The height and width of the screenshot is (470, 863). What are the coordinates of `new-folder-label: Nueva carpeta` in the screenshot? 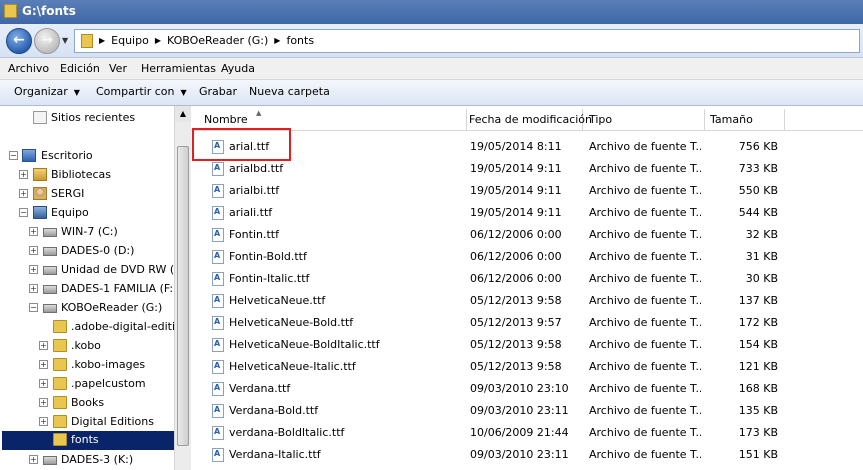 It's located at (289, 91).